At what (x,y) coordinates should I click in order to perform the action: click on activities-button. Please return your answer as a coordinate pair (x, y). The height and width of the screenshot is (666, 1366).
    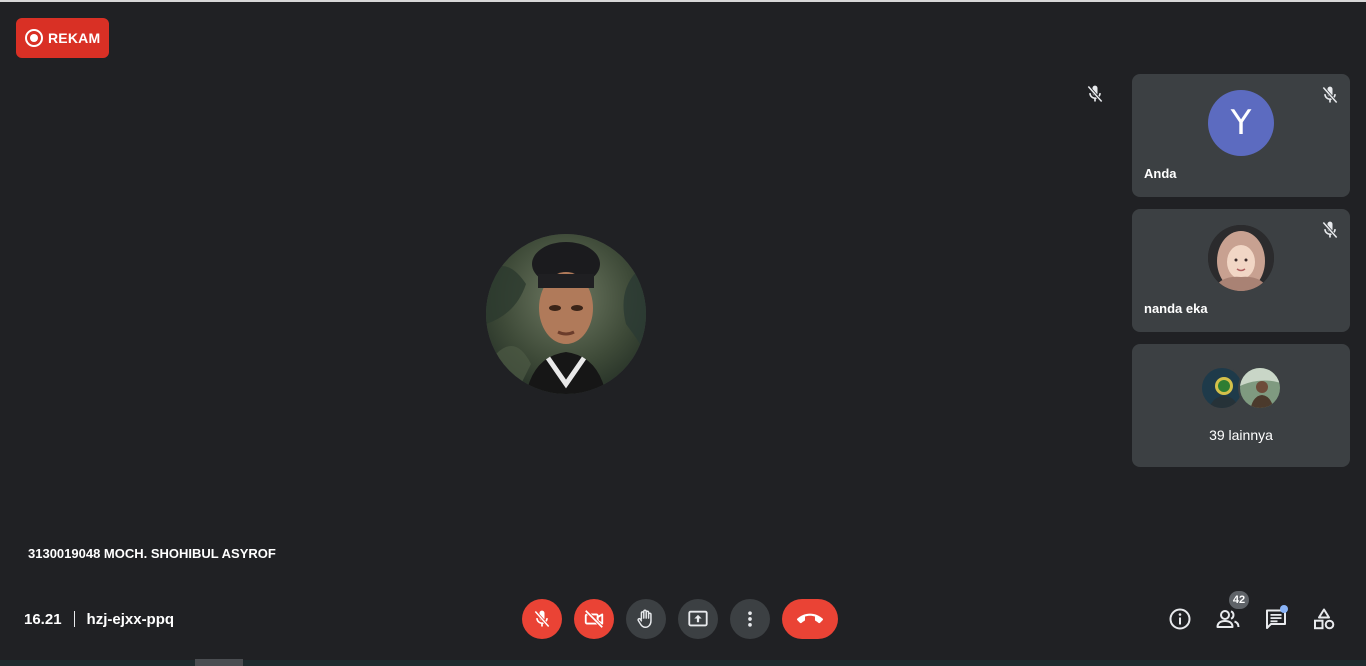
    Looking at the image, I should click on (1324, 619).